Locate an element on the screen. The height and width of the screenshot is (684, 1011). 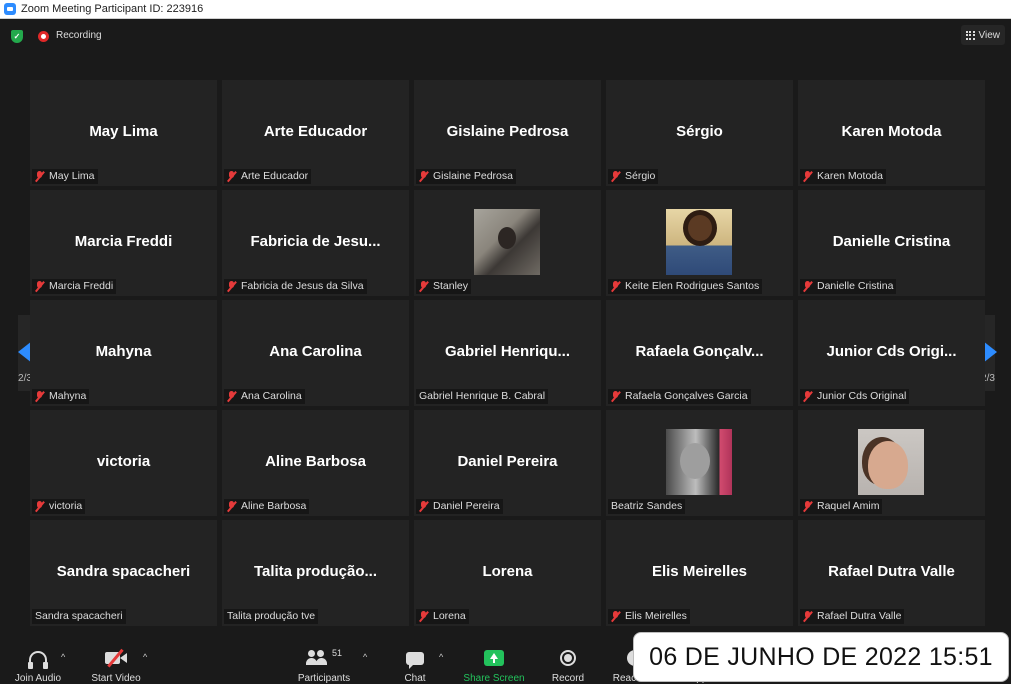
participant-name-text: Beatriz Sandes is located at coordinates (647, 506).